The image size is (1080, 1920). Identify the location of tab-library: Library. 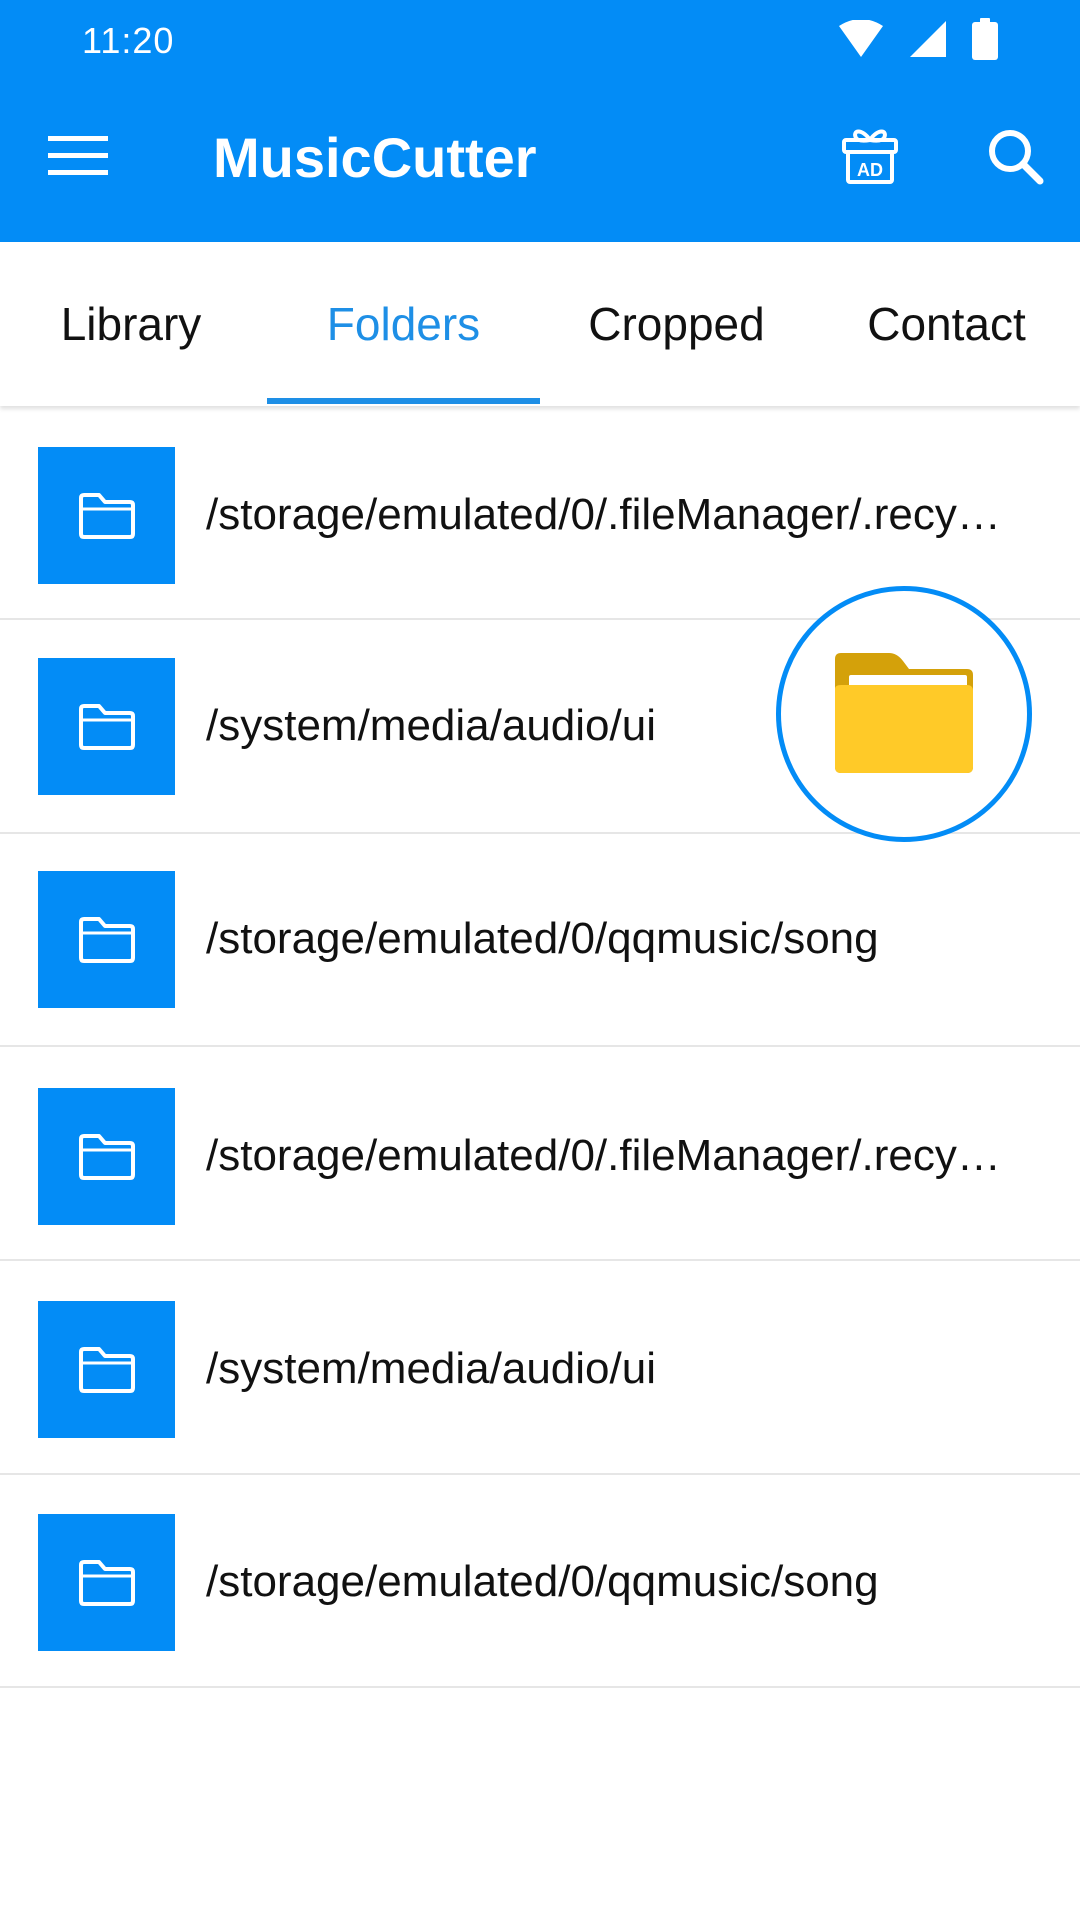
(131, 324).